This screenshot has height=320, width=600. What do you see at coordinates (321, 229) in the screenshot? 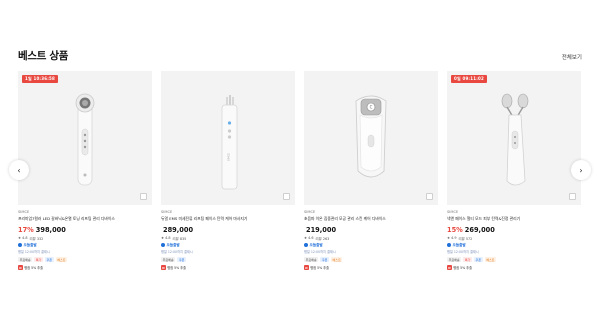
I see `product-price: 219,000` at bounding box center [321, 229].